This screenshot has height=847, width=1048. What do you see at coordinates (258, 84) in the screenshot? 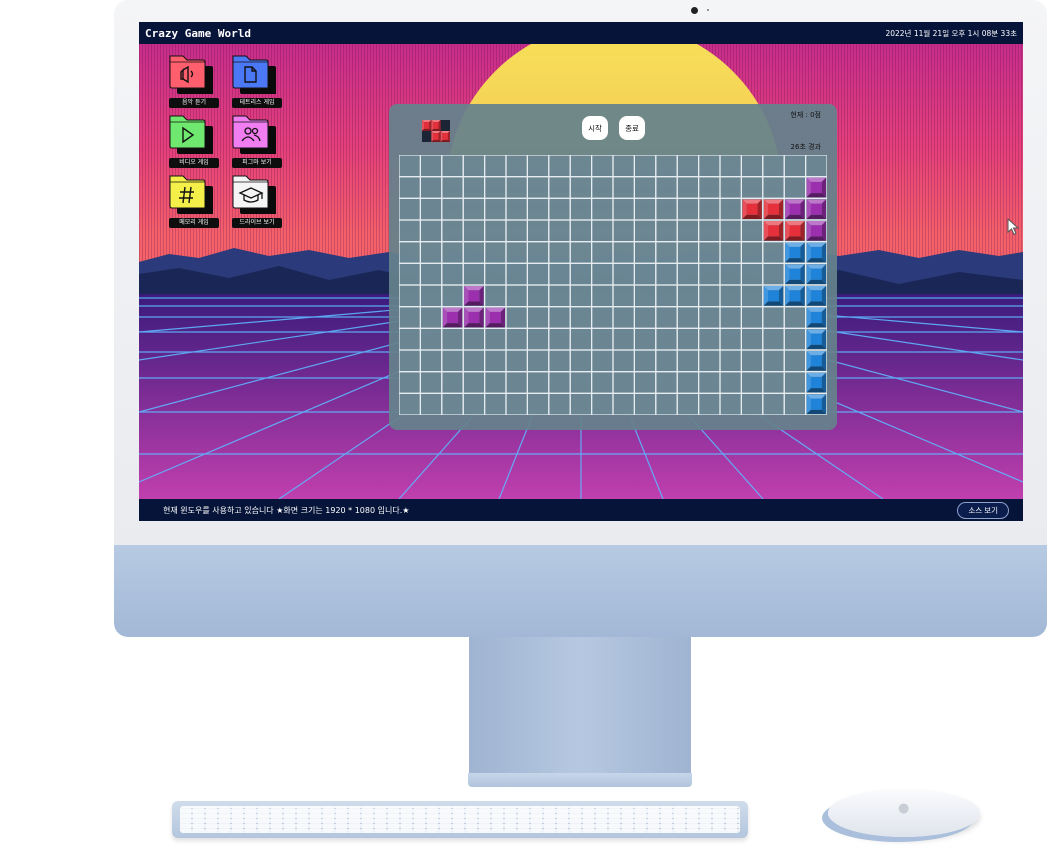
I see `desktop-icon-tetris: 테트리스 게임` at bounding box center [258, 84].